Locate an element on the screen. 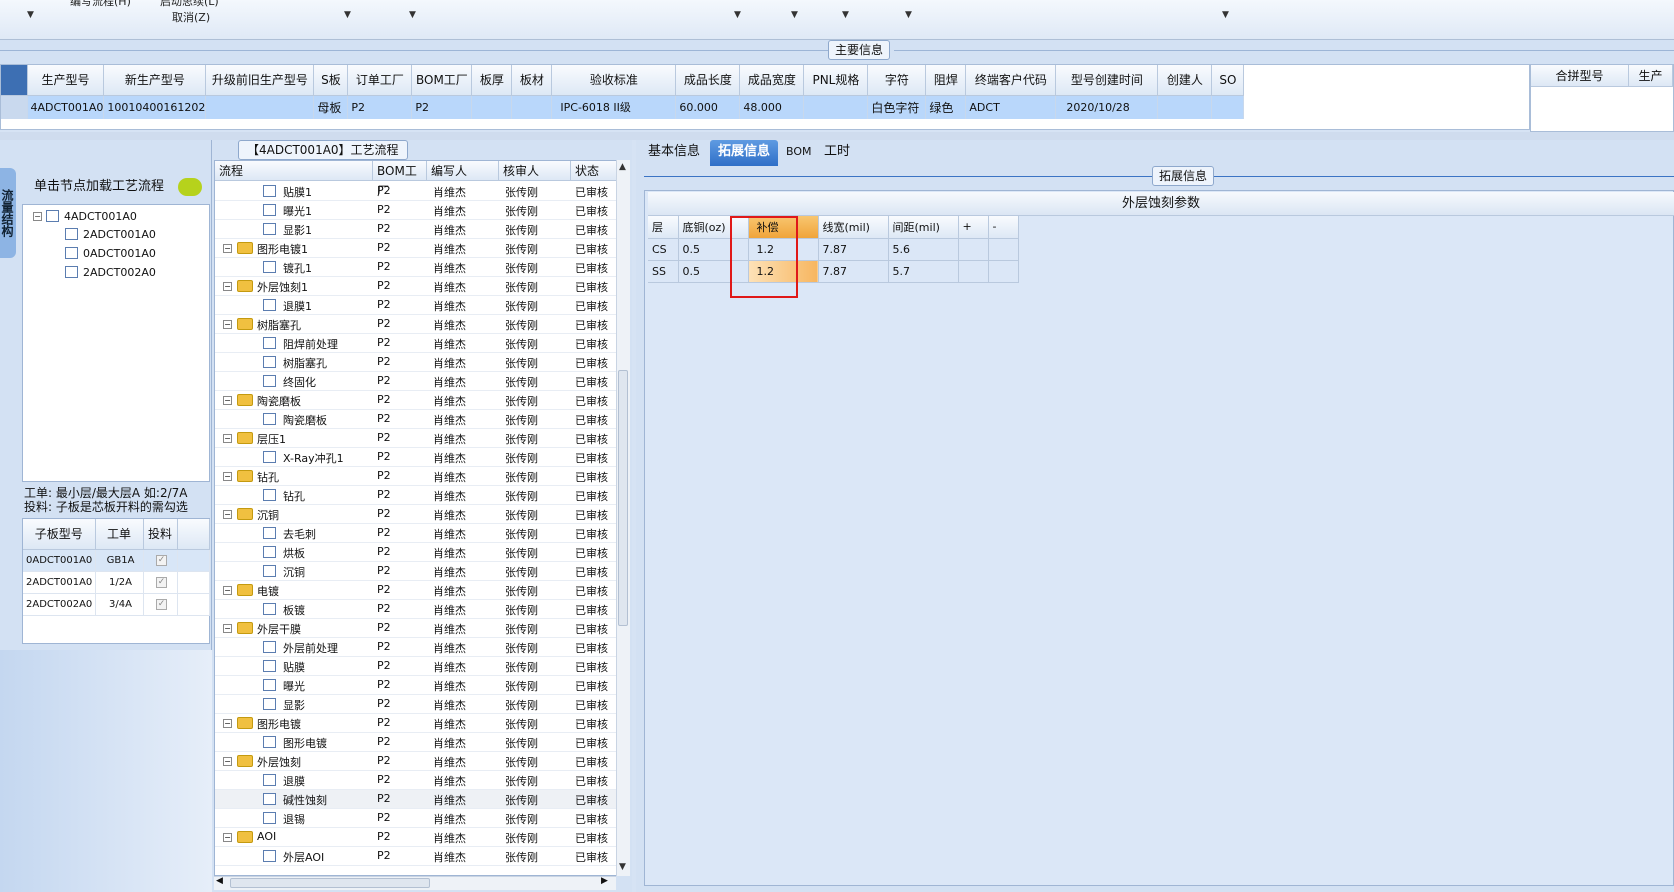 This screenshot has height=892, width=1674. process-row: 烘板 P2 肖维杰 张传刚 已审核 is located at coordinates (416, 552).